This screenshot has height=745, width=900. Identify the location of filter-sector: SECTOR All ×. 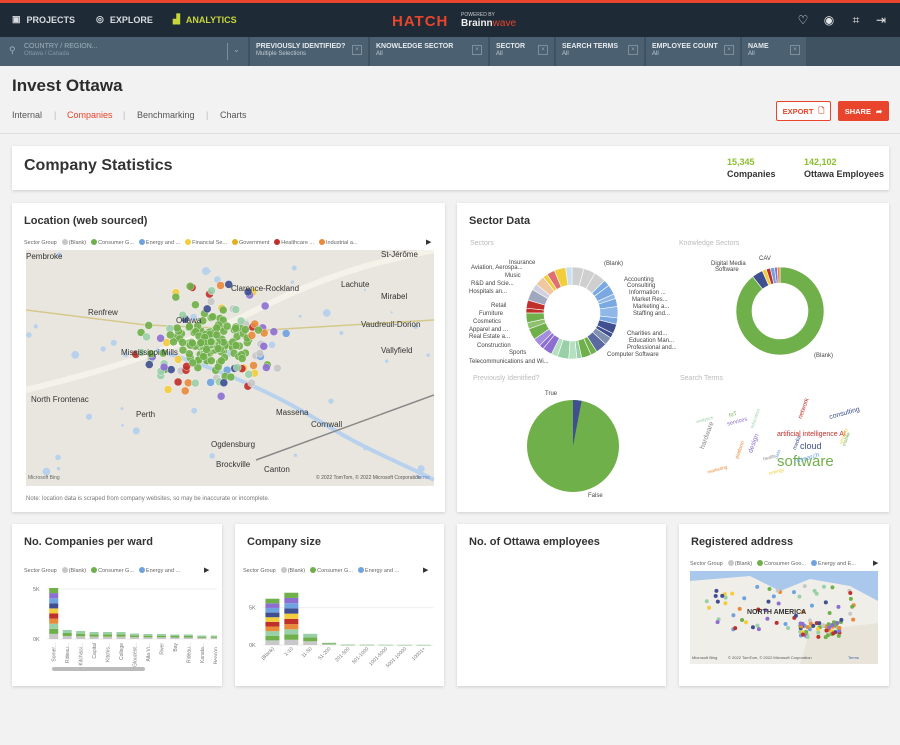
(522, 51).